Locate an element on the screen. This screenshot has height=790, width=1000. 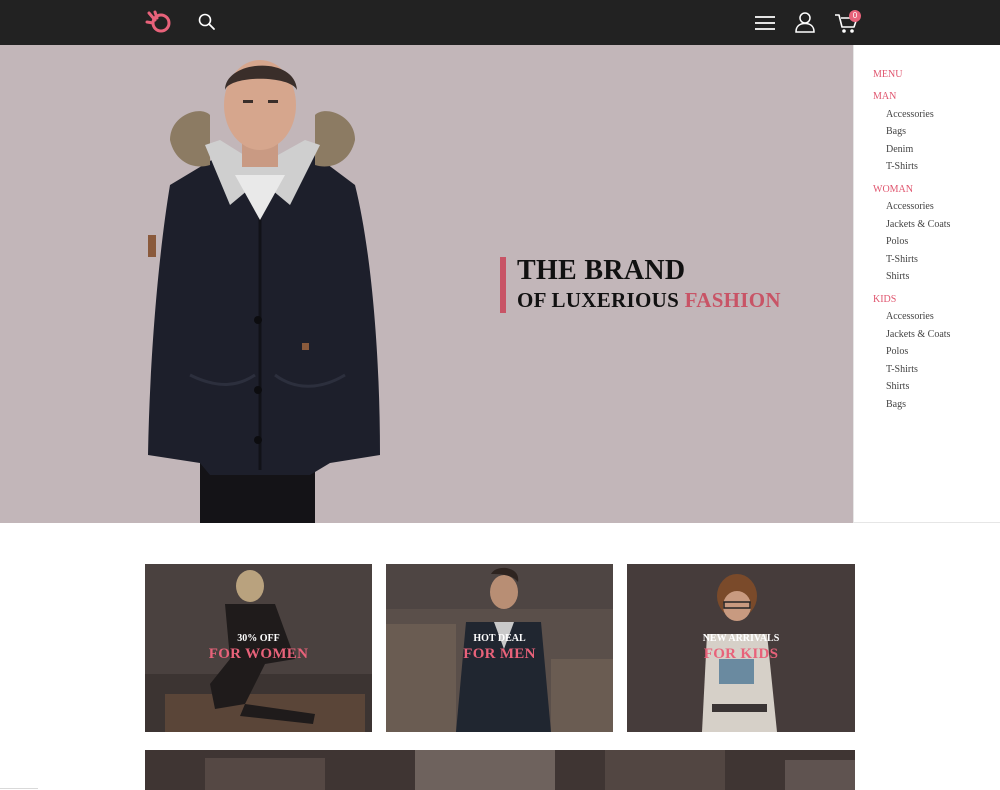
menu-item-kids-bags: Bags is located at coordinates (896, 404).